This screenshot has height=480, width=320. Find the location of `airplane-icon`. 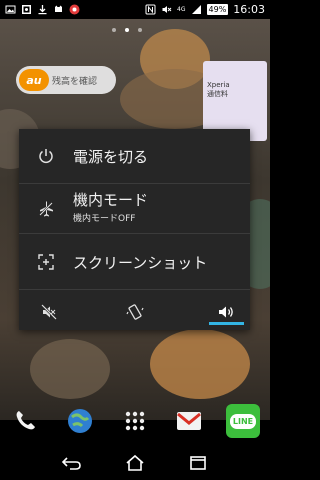

airplane-icon is located at coordinates (46, 209).